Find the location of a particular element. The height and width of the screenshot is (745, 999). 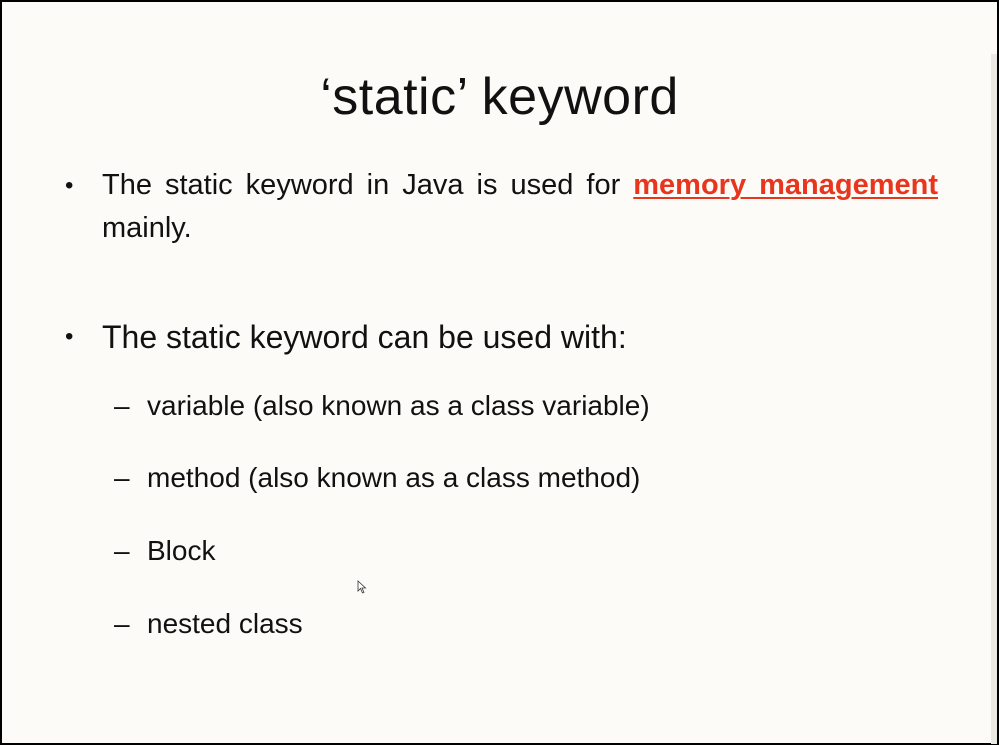

bullet-text-after: mainly. is located at coordinates (147, 228).